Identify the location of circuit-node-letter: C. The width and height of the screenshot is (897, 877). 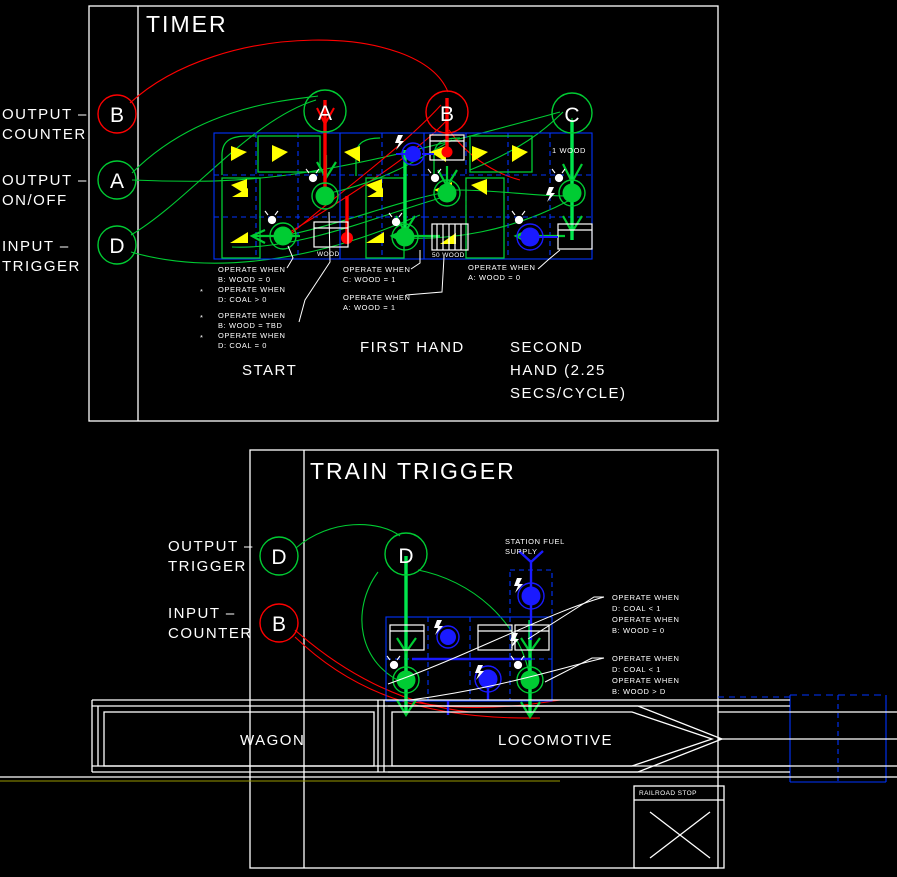
(571, 115).